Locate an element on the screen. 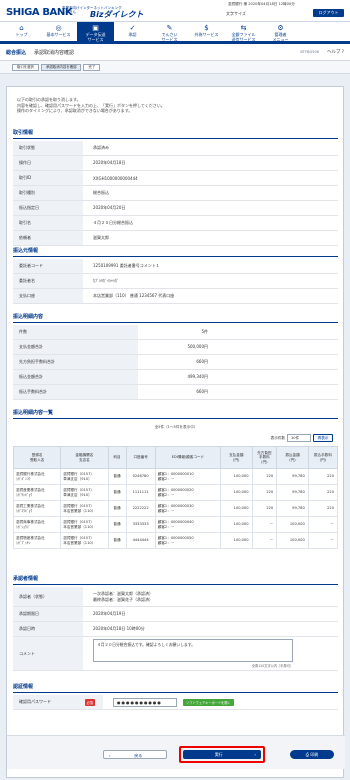  table-cell: 0246780 is located at coordinates (140, 476).